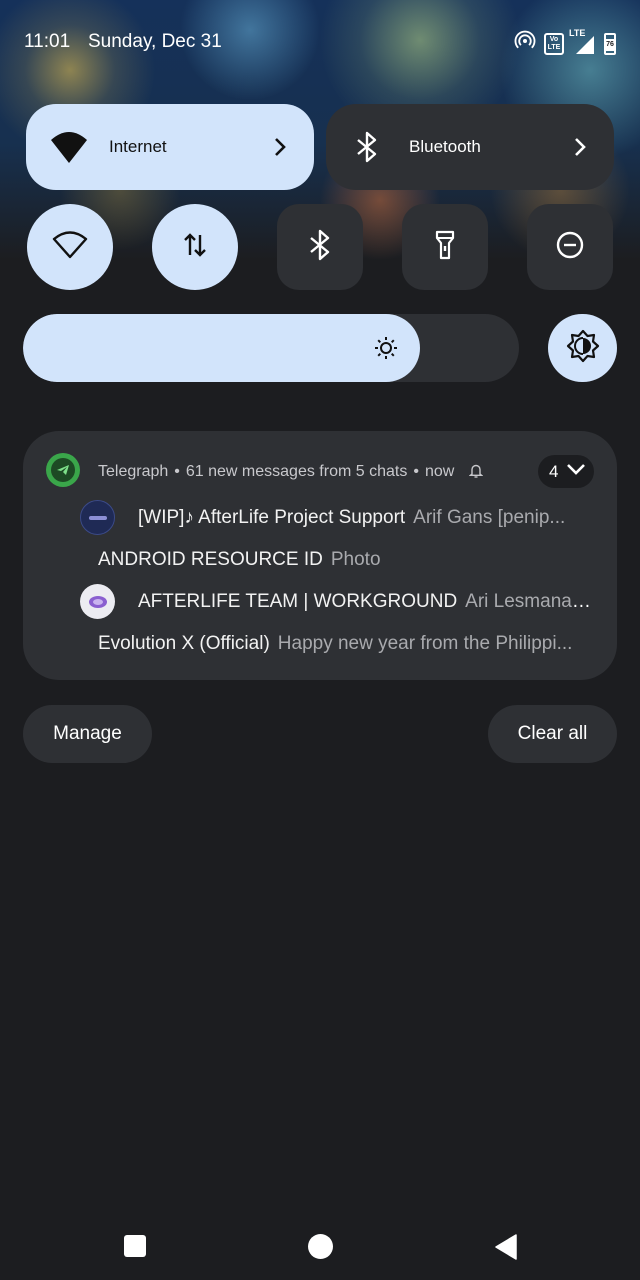 Image resolution: width=640 pixels, height=1280 pixels. Describe the element at coordinates (320, 1246) in the screenshot. I see `home-button` at that location.